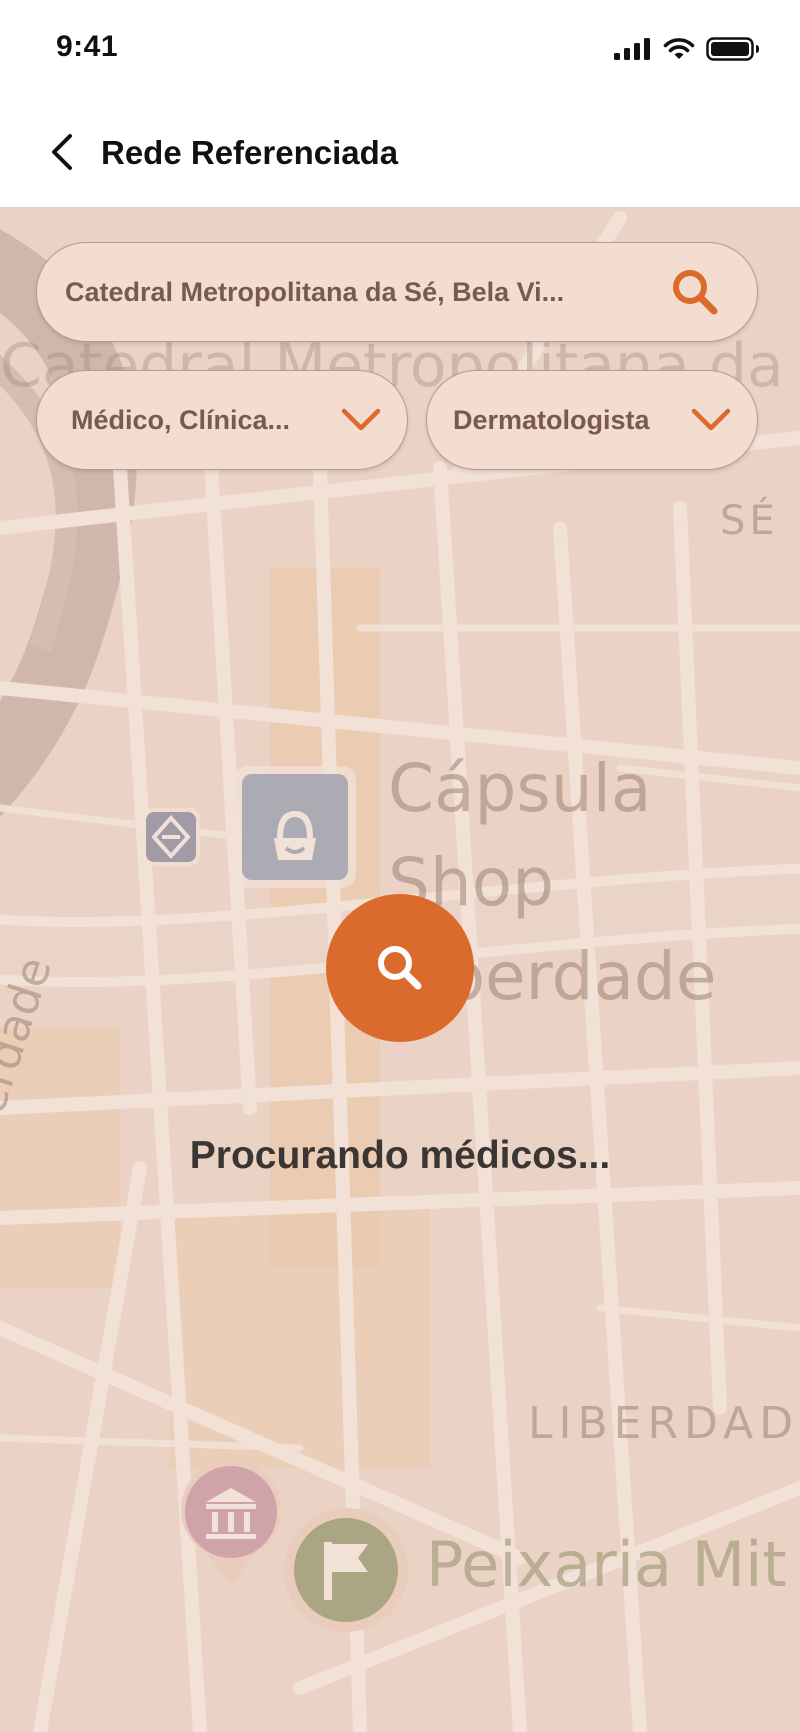  What do you see at coordinates (231, 1525) in the screenshot?
I see `museum-icon` at bounding box center [231, 1525].